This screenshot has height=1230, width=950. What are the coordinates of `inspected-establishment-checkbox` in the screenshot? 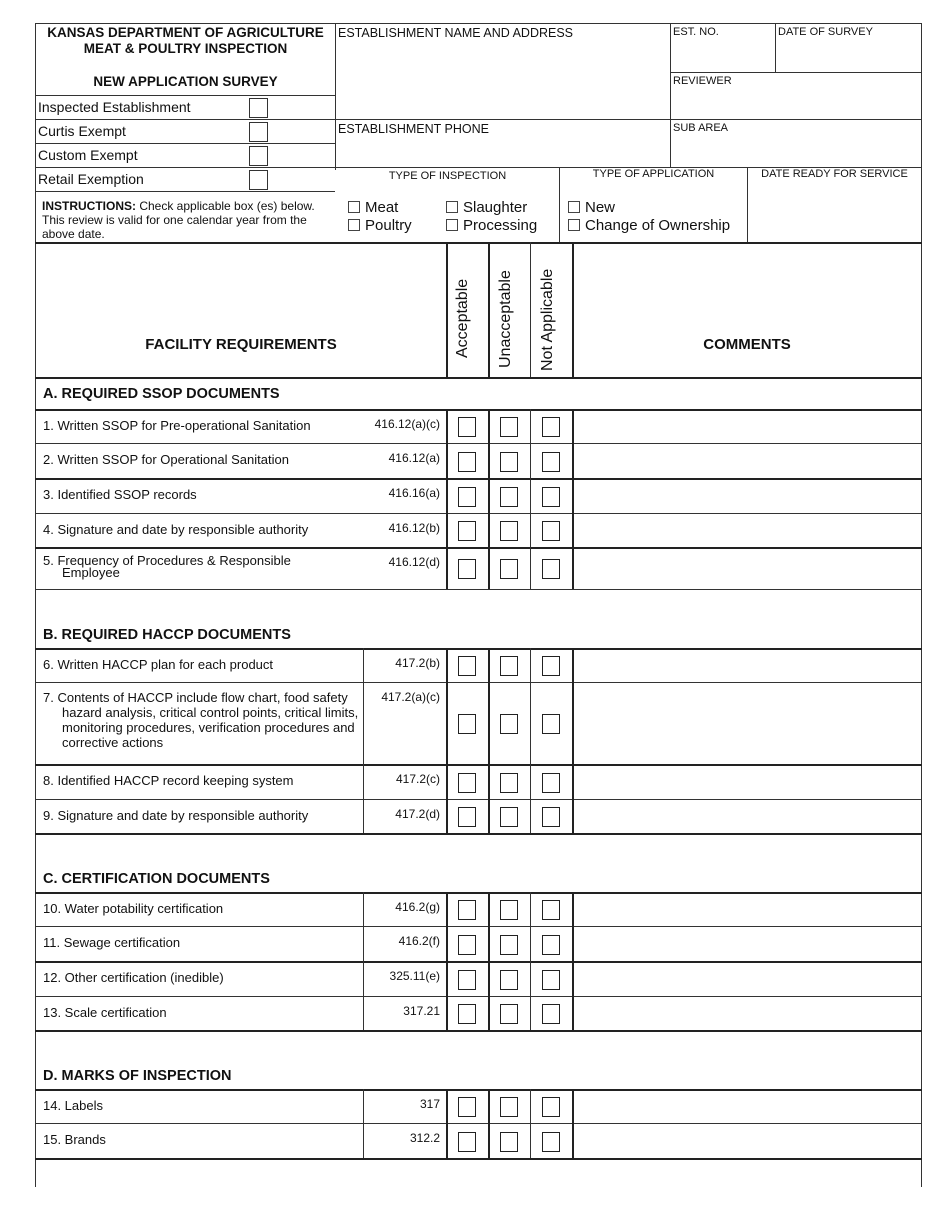 It's located at (258, 108).